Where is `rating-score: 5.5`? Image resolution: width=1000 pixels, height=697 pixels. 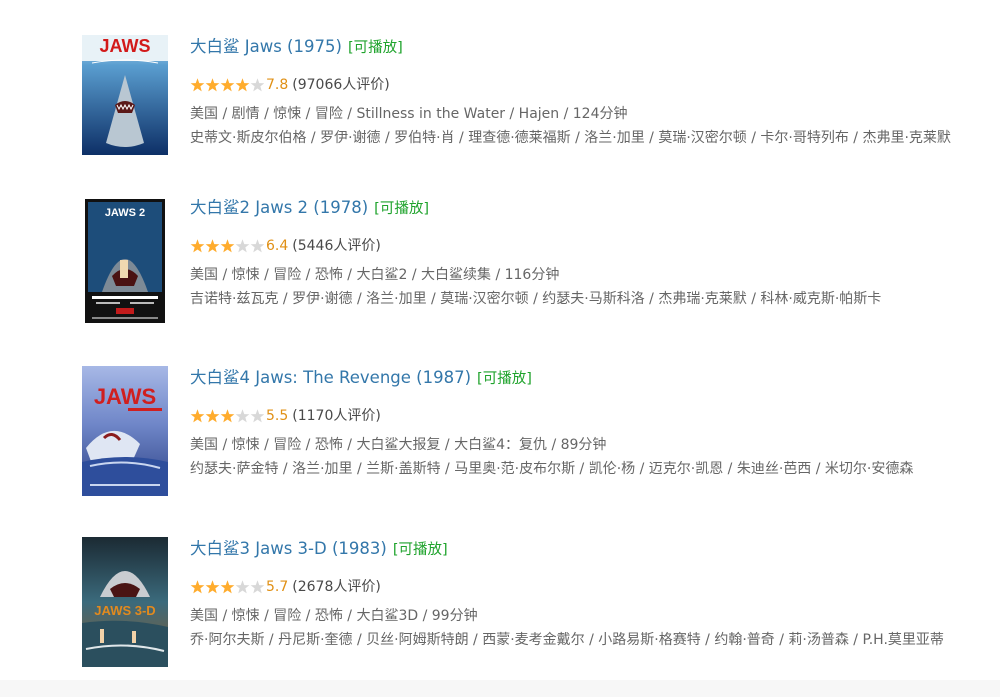 rating-score: 5.5 is located at coordinates (277, 416).